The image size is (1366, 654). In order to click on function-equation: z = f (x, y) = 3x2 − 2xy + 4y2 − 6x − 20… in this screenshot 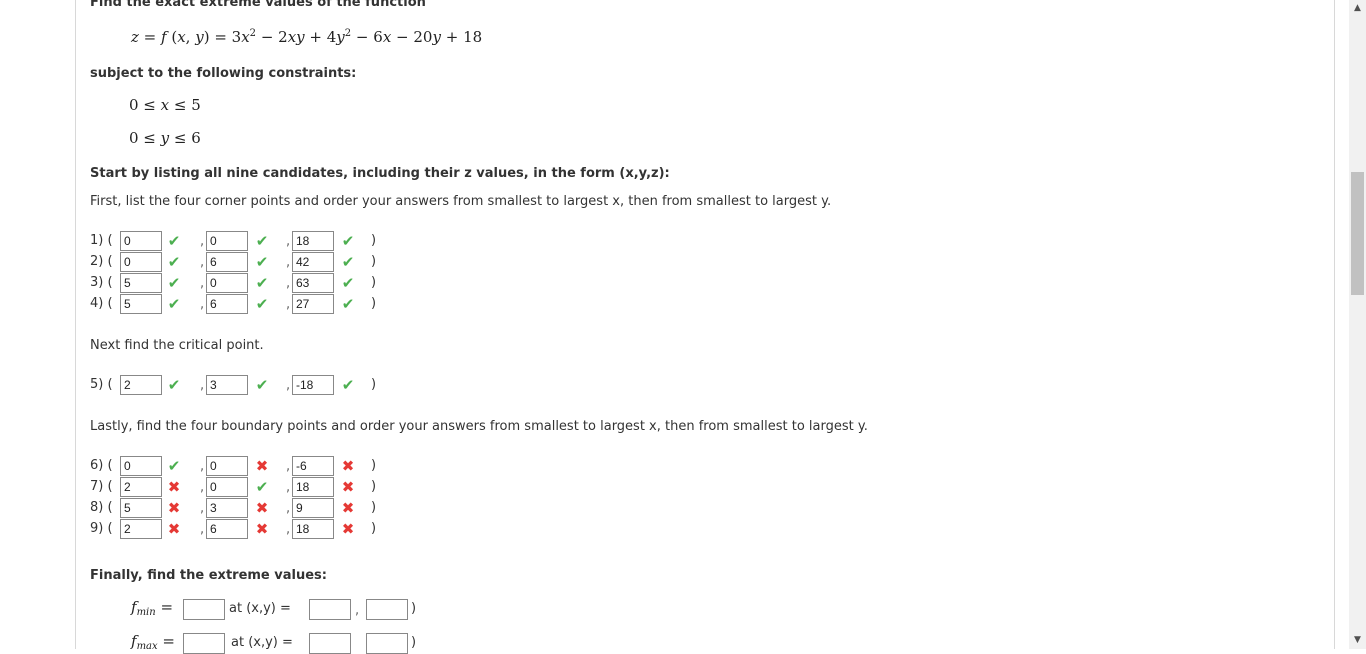, I will do `click(307, 37)`.